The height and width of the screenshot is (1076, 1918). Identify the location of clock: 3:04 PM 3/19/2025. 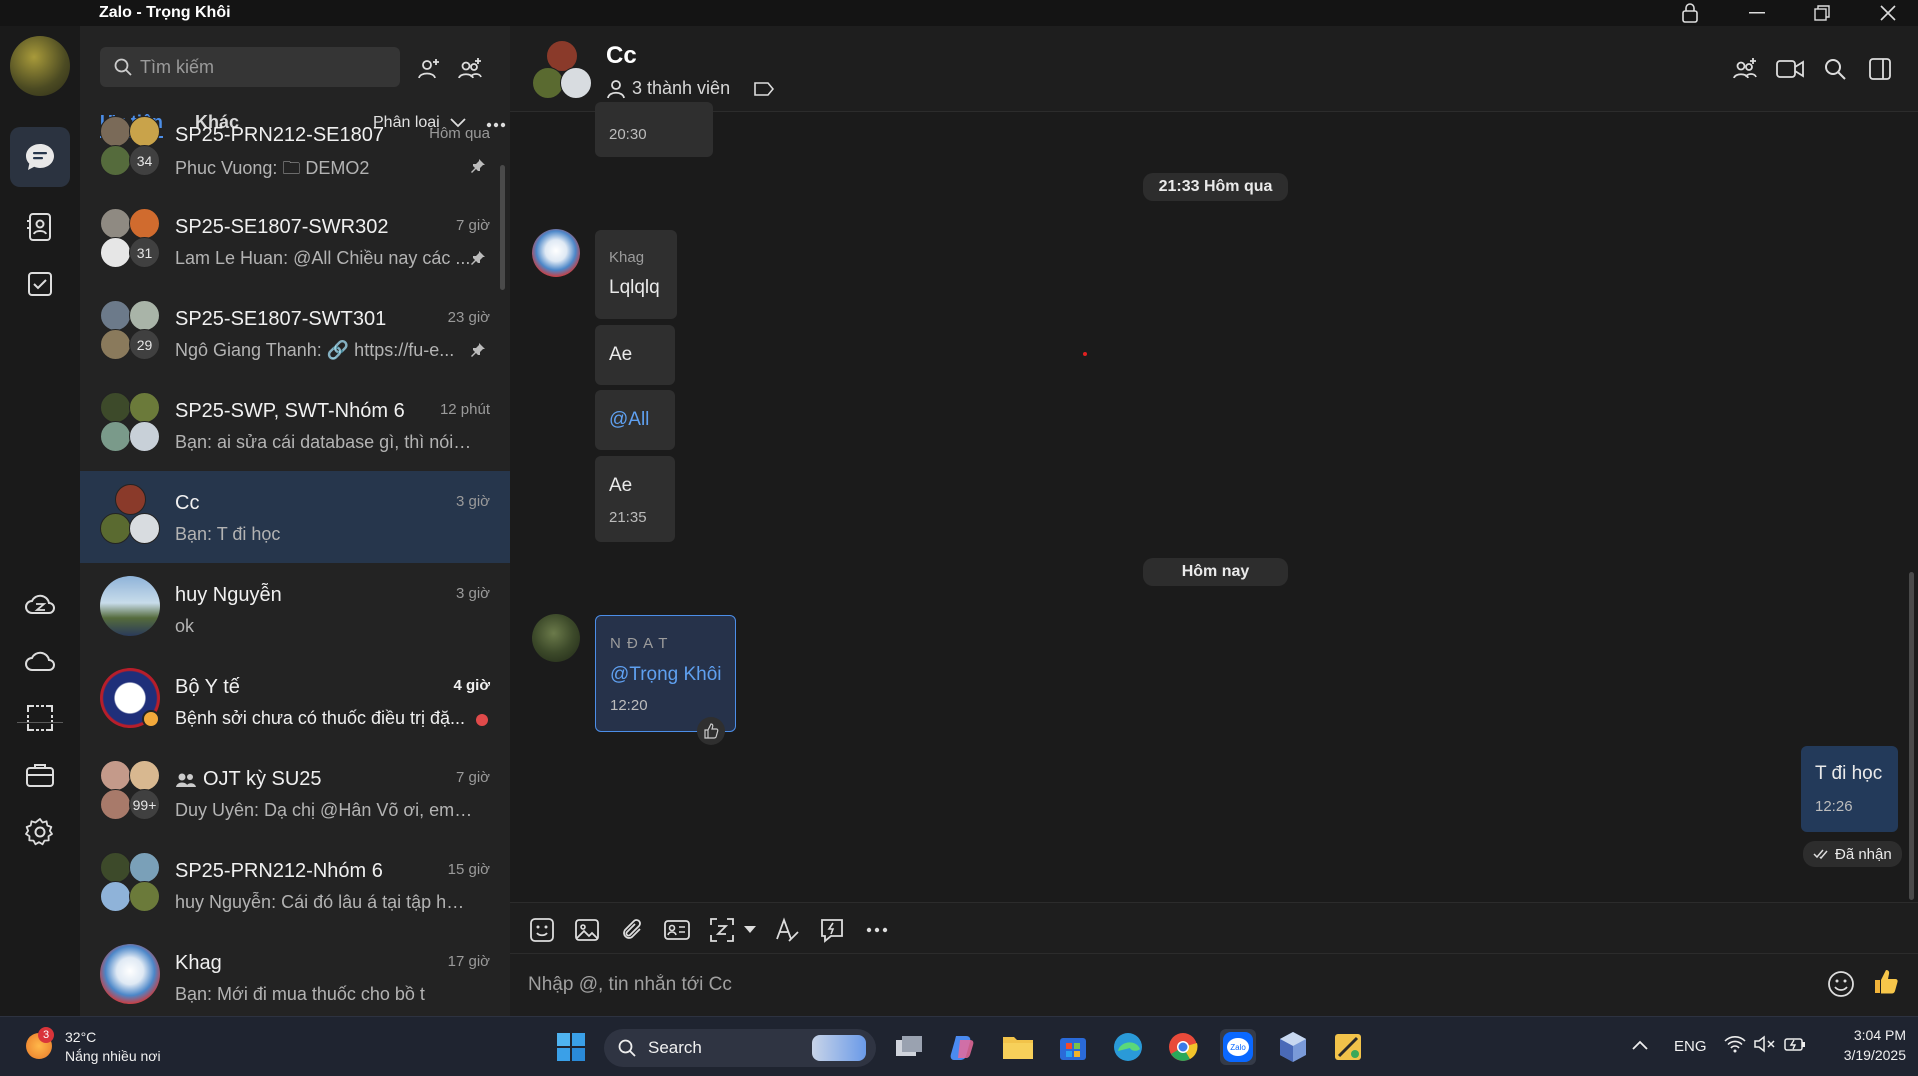
(1861, 1045).